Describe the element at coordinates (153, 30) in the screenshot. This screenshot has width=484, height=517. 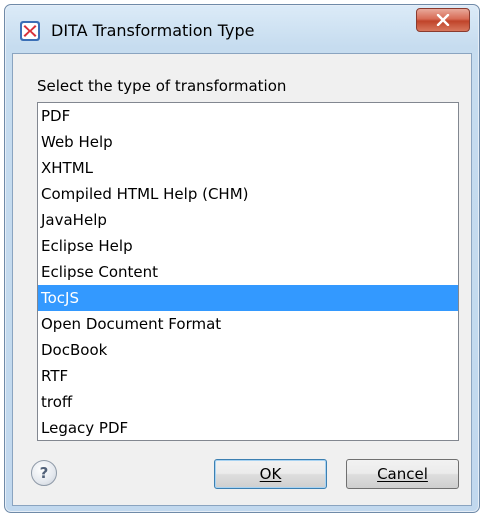
I see `window-title: DITA Transformation Type` at that location.